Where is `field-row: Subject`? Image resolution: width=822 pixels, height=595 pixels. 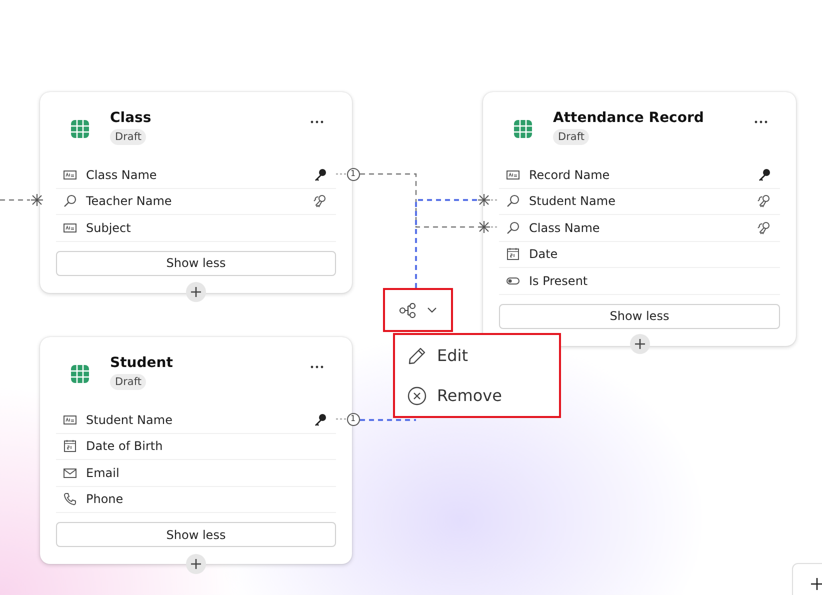 field-row: Subject is located at coordinates (196, 228).